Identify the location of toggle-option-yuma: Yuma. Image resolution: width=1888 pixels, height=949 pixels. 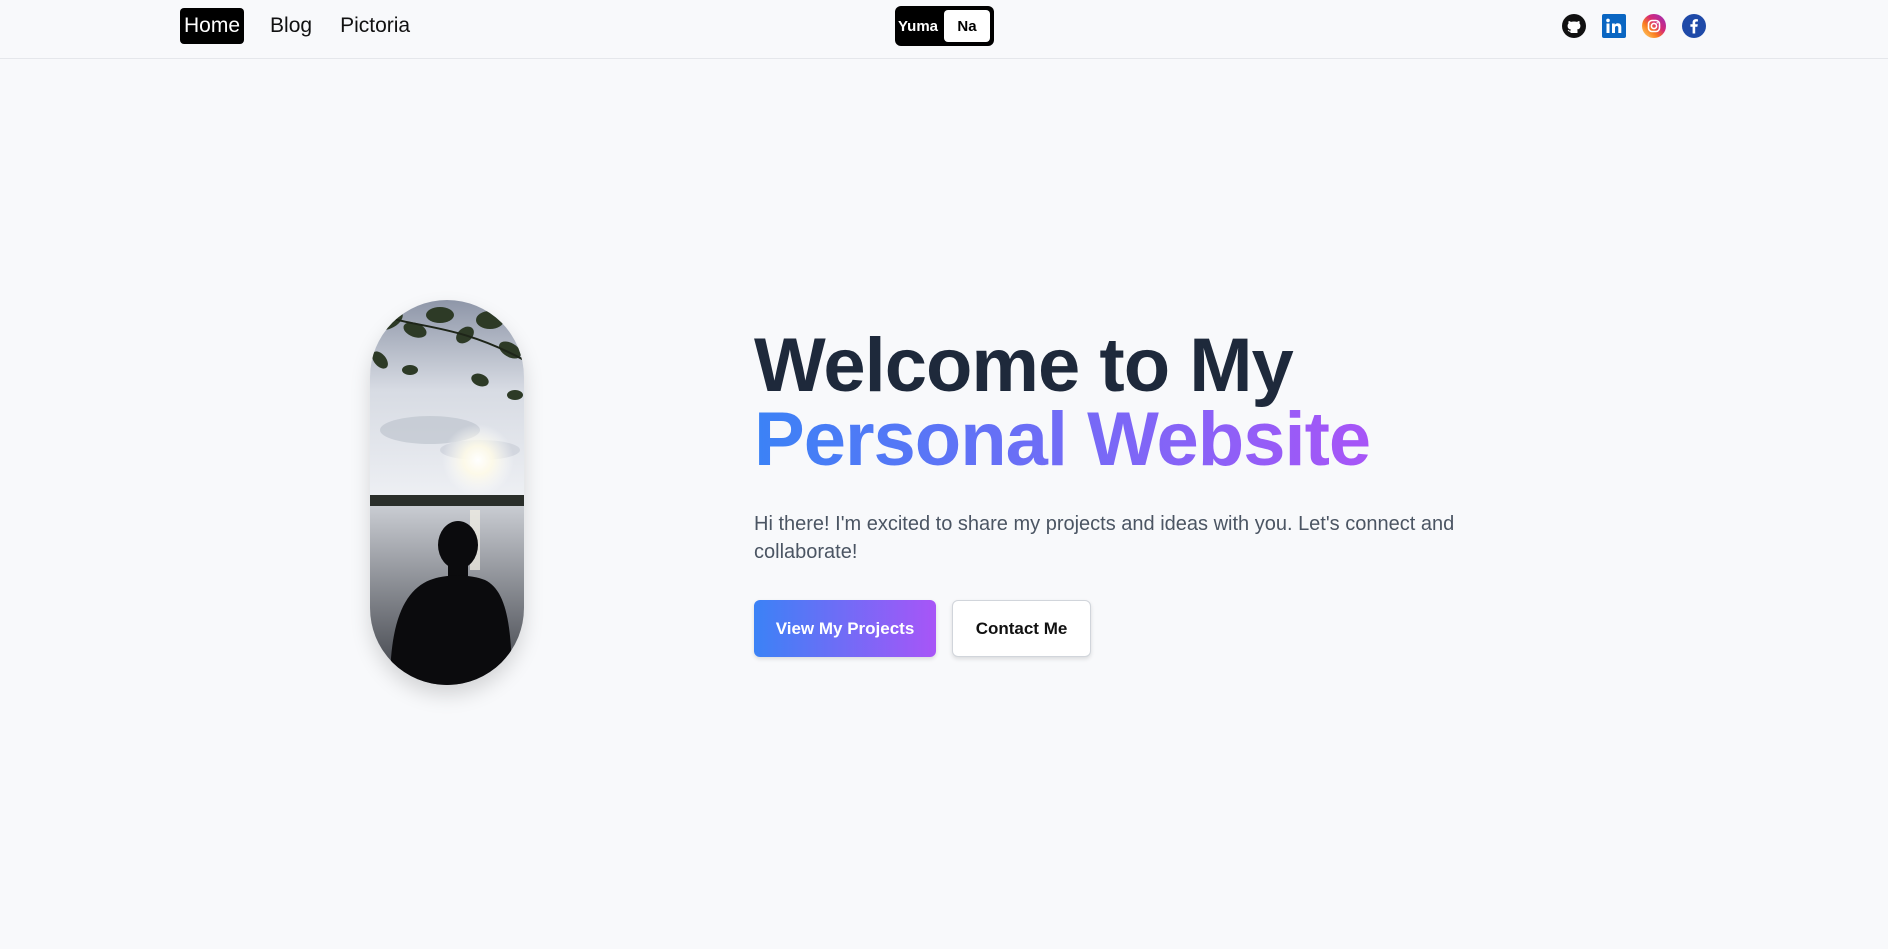
(918, 26).